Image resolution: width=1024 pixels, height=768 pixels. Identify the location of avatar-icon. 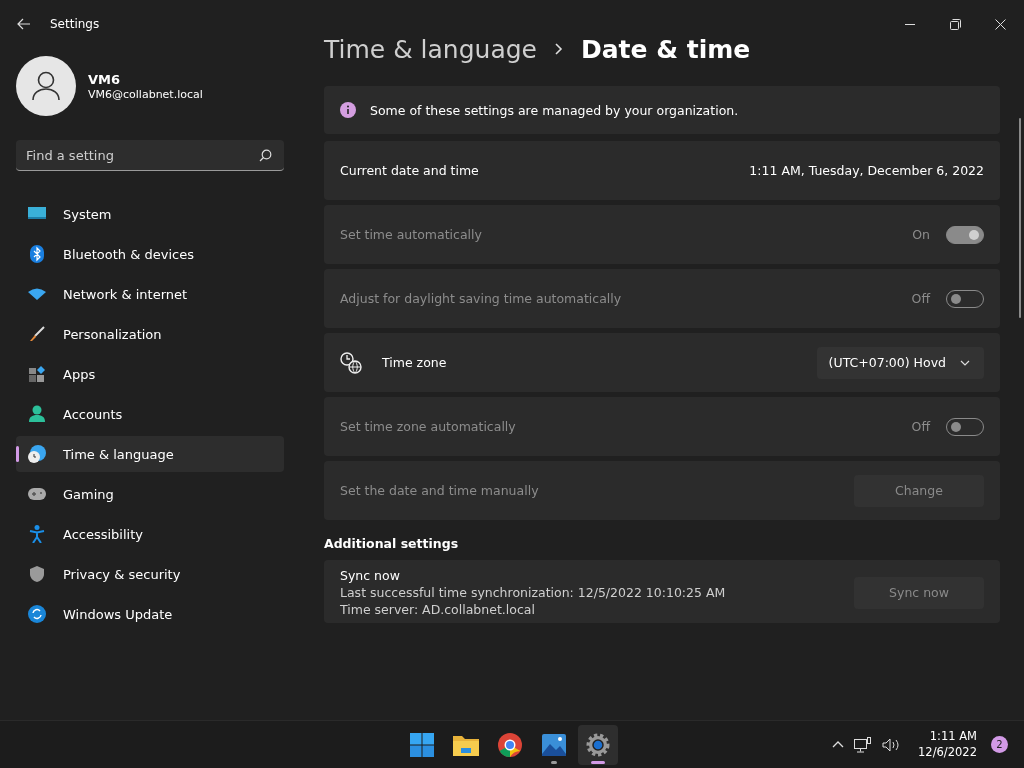
(46, 86).